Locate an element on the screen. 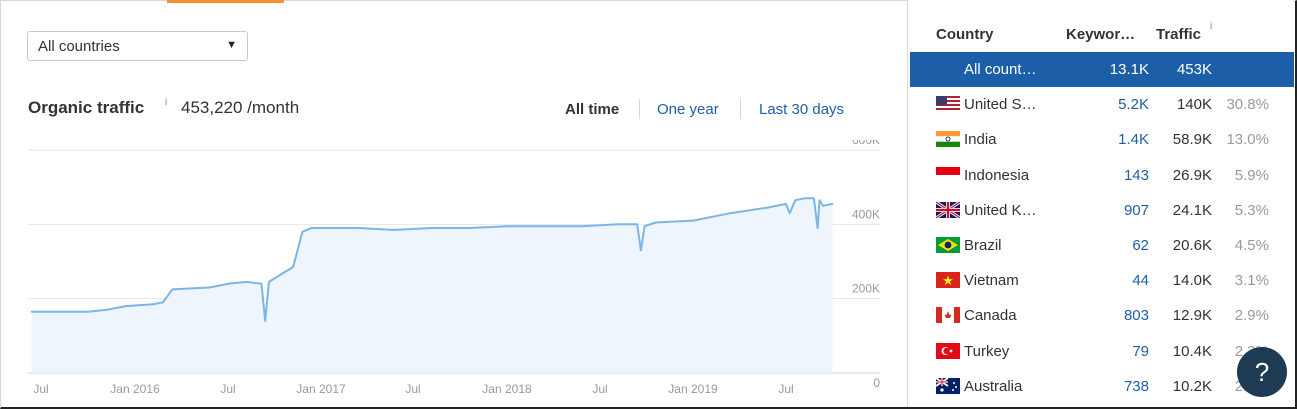 The height and width of the screenshot is (409, 1297). keywords-value: 907 is located at coordinates (1136, 210).